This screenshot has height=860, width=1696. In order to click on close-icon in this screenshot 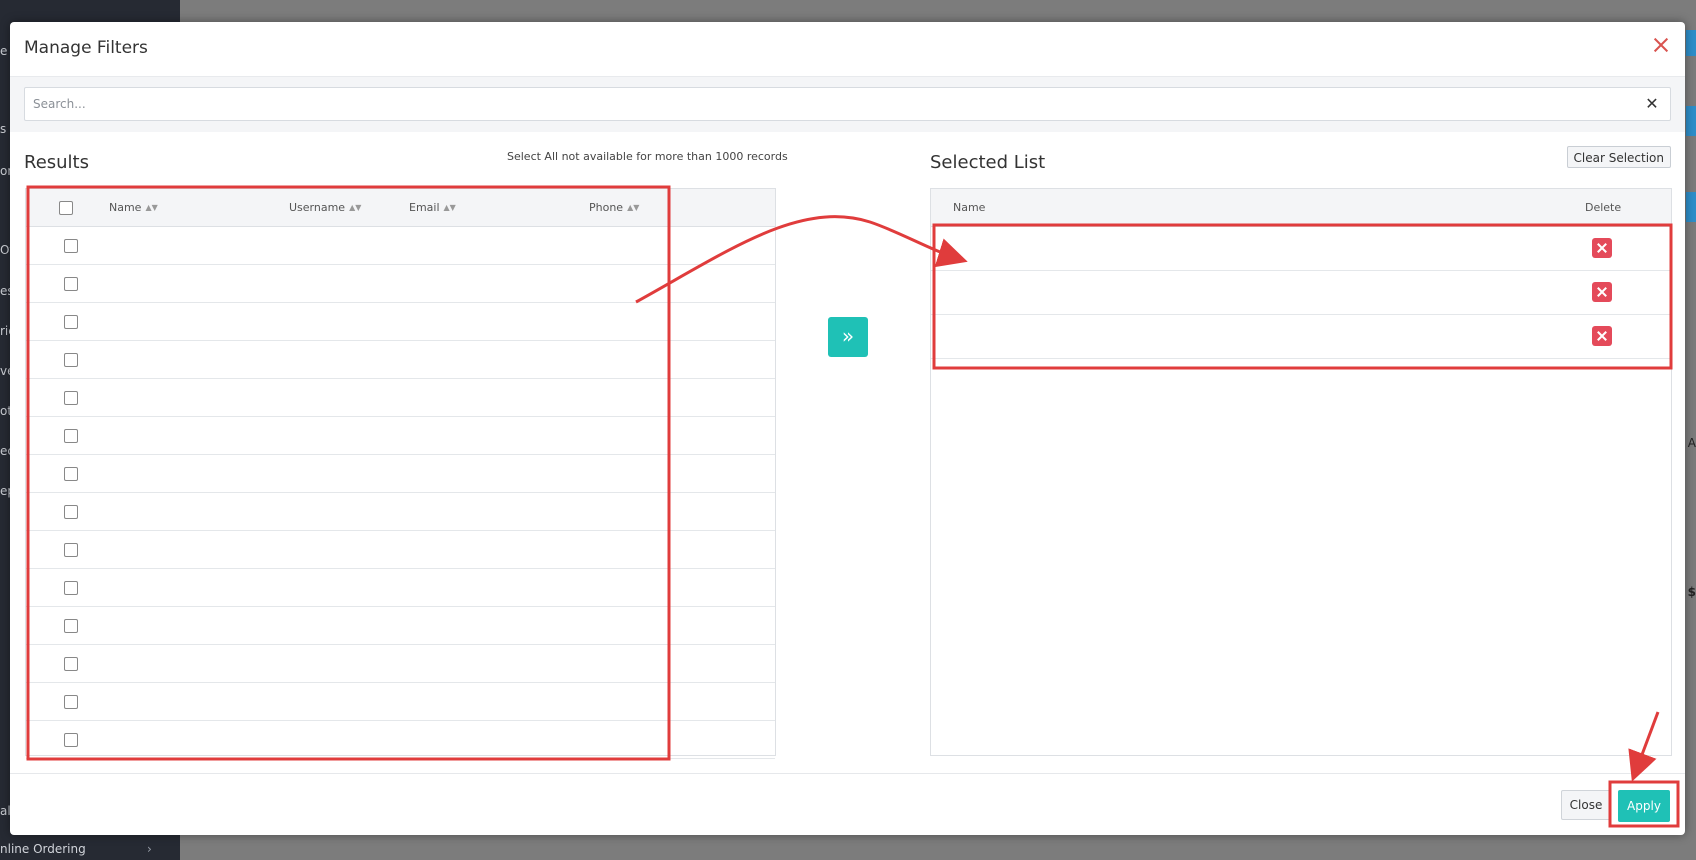, I will do `click(1661, 45)`.